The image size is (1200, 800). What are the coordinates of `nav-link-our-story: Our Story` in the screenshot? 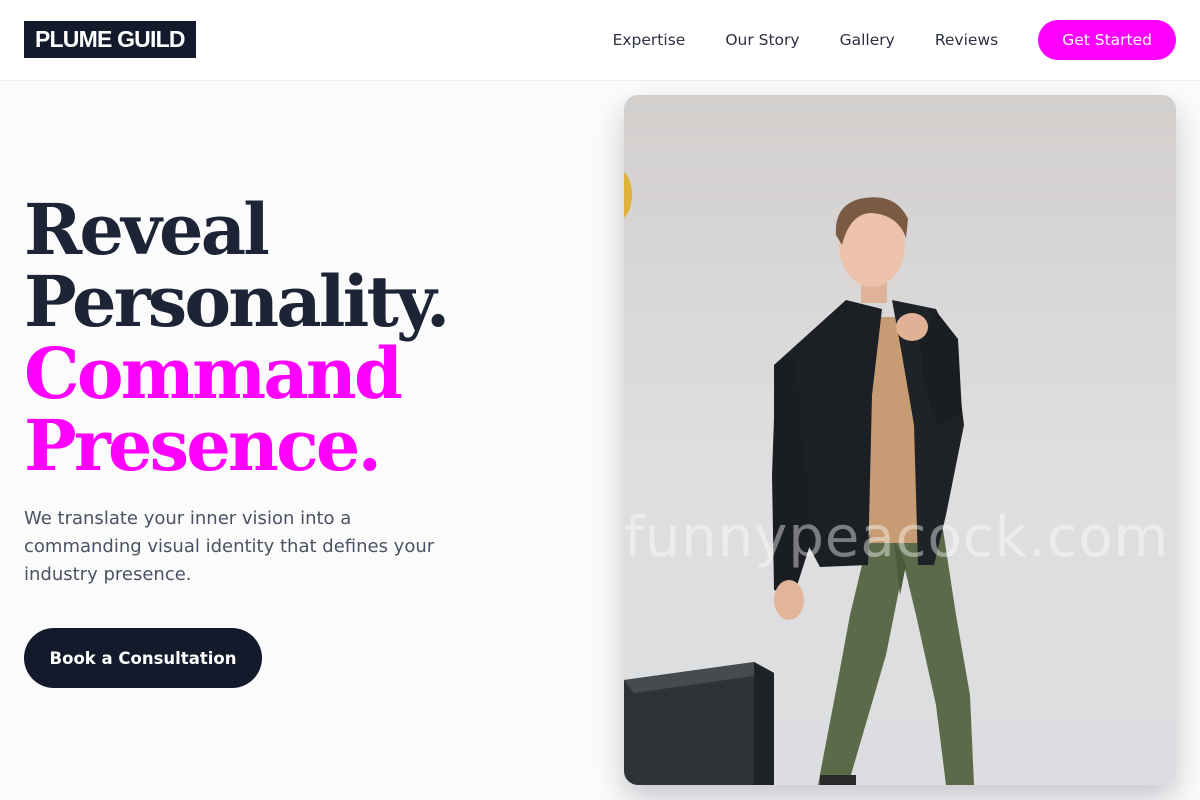 It's located at (762, 40).